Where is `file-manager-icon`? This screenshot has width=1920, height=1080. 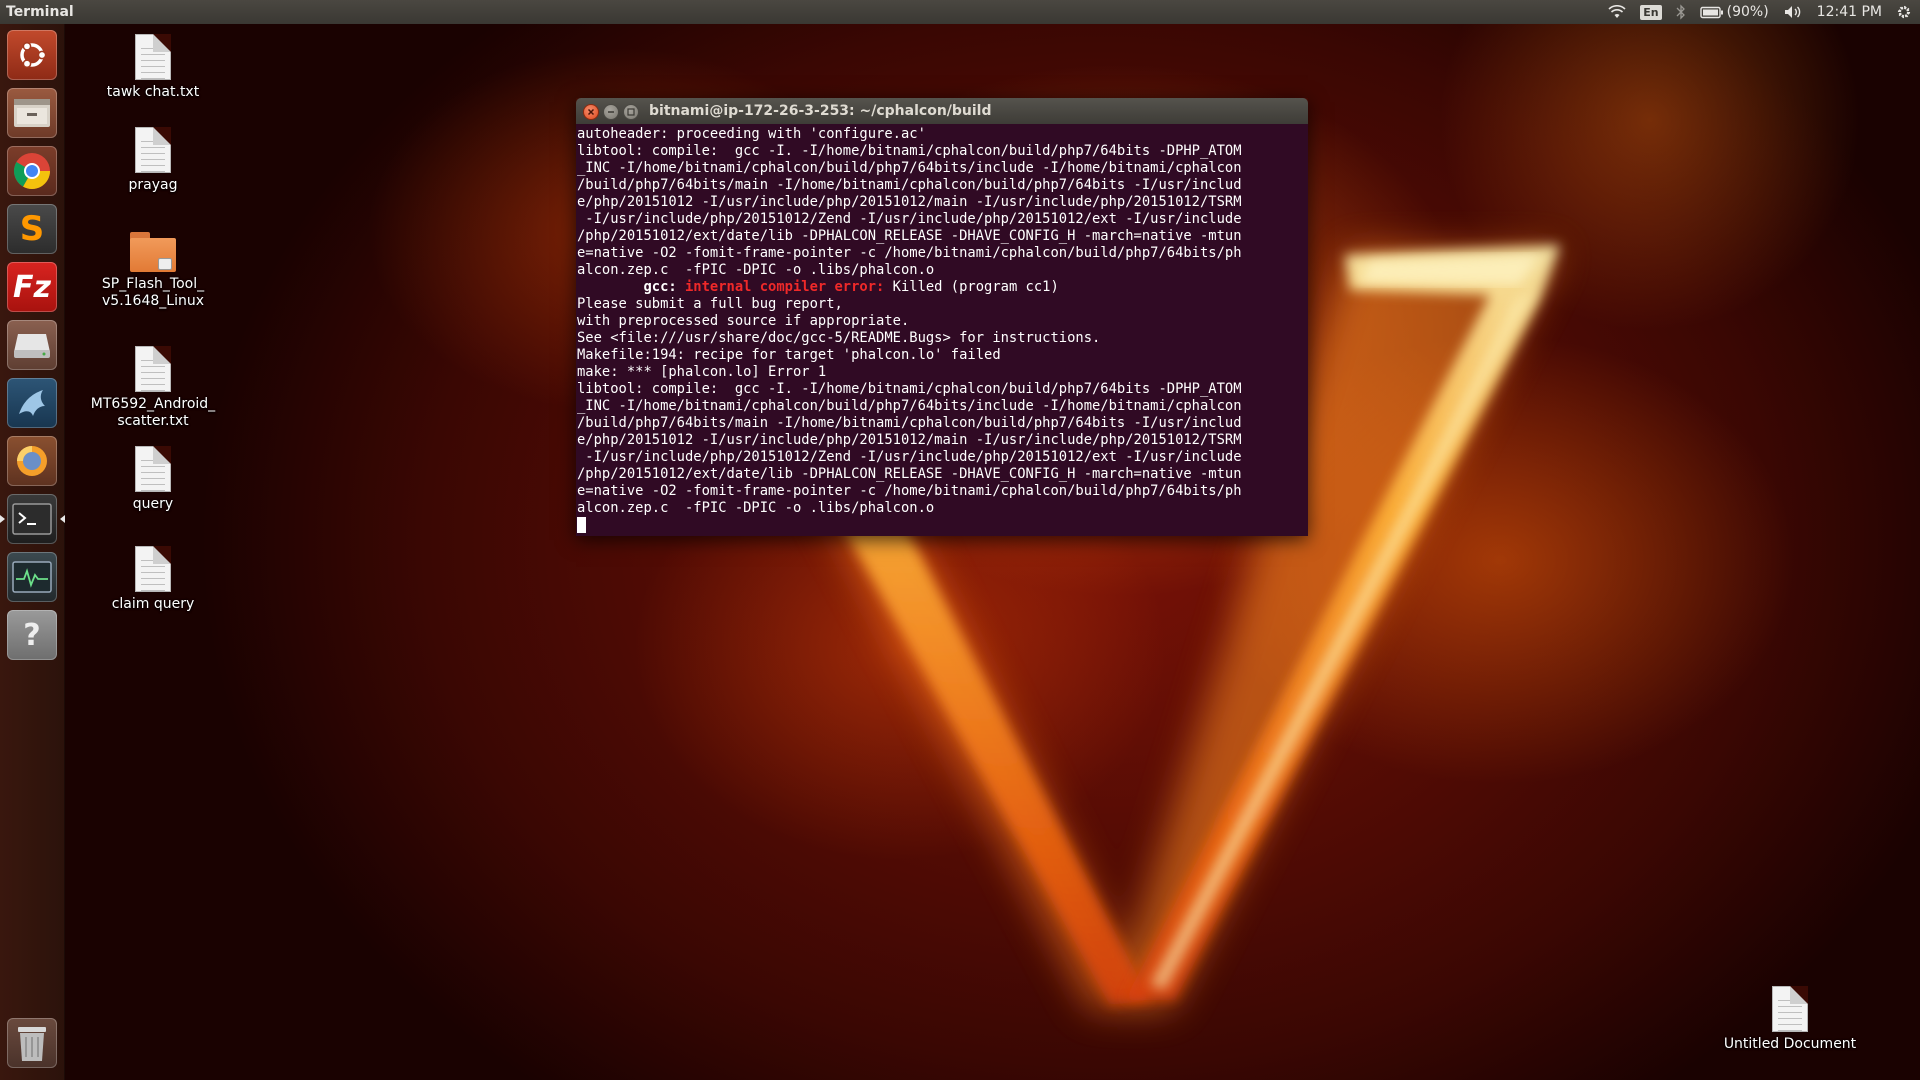
file-manager-icon is located at coordinates (32, 113).